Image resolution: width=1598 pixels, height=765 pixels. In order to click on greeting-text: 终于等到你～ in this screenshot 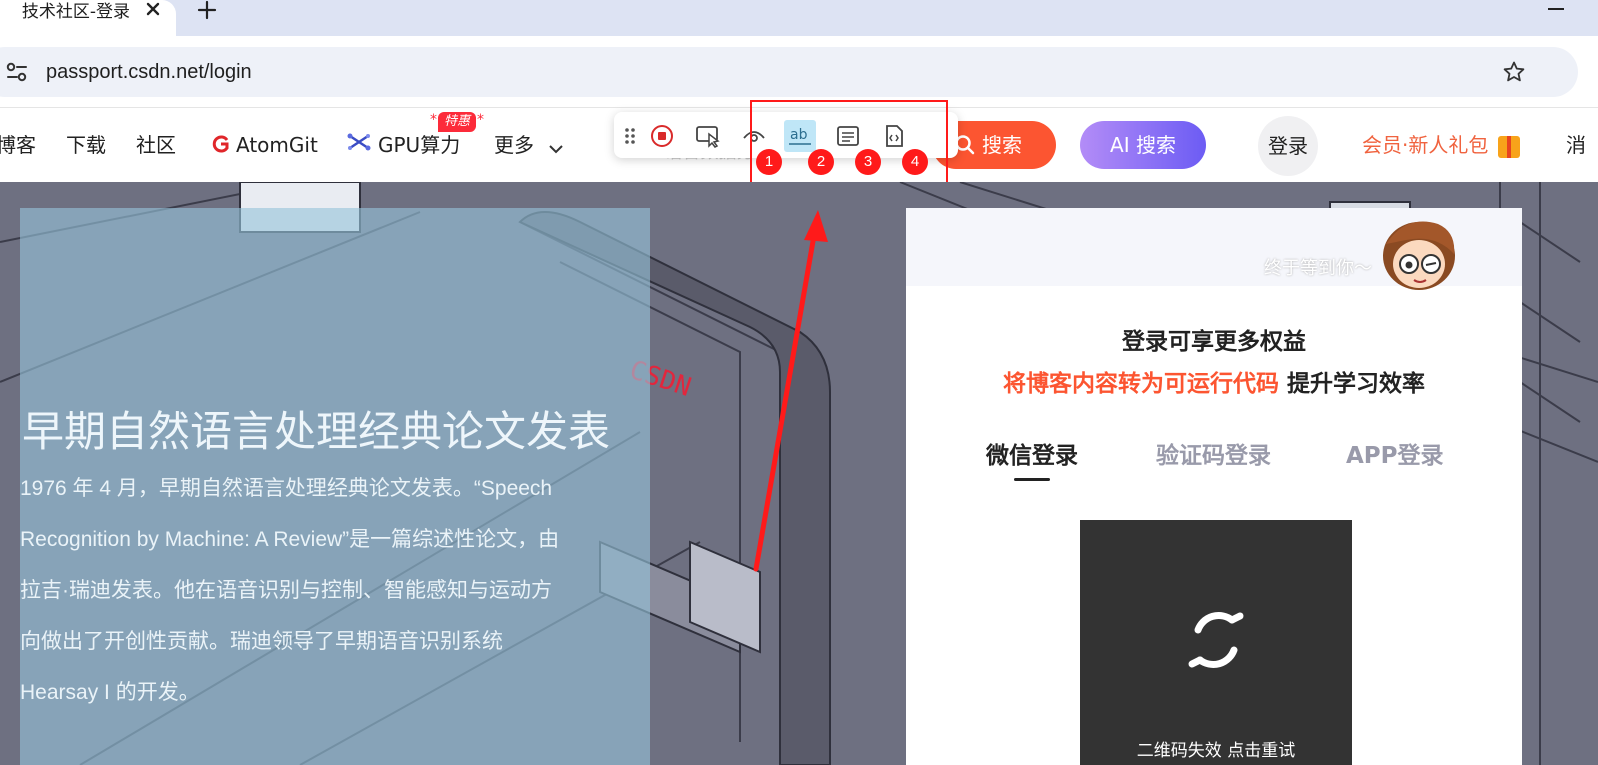, I will do `click(1318, 268)`.